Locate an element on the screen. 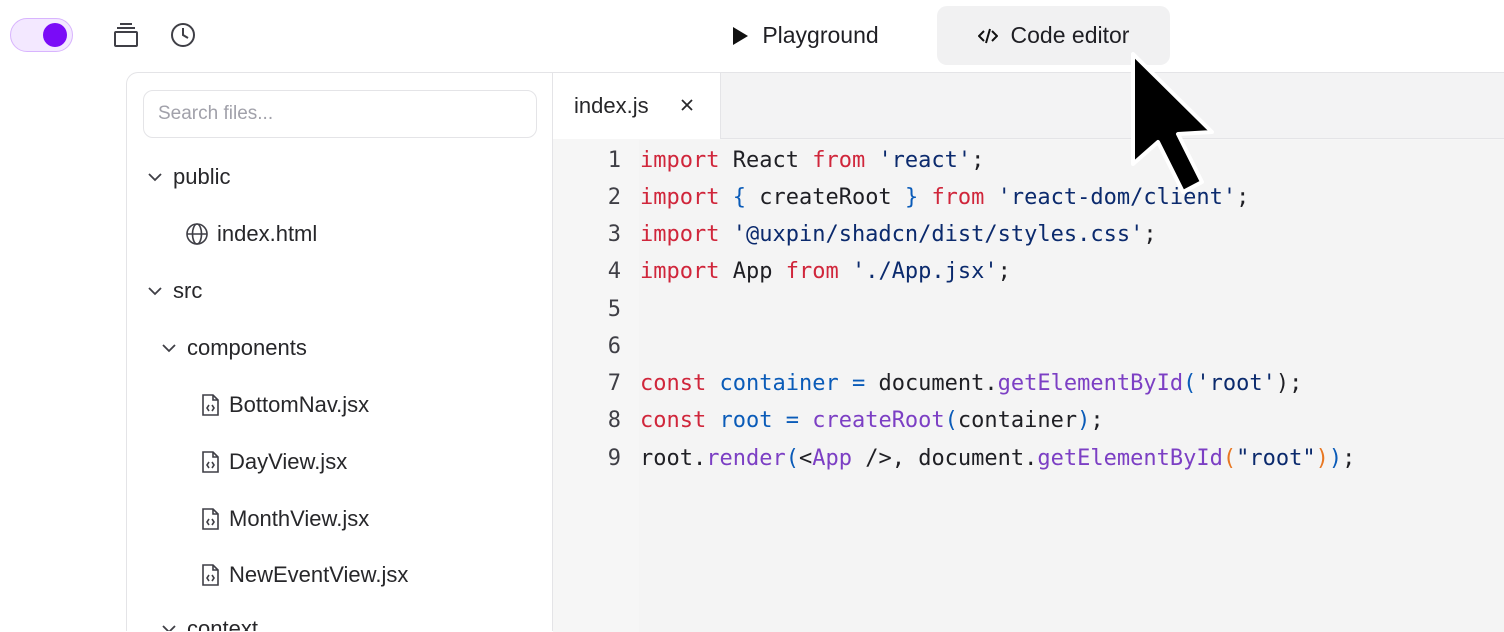 The width and height of the screenshot is (1504, 632). tab-playground-label: Playground is located at coordinates (820, 35).